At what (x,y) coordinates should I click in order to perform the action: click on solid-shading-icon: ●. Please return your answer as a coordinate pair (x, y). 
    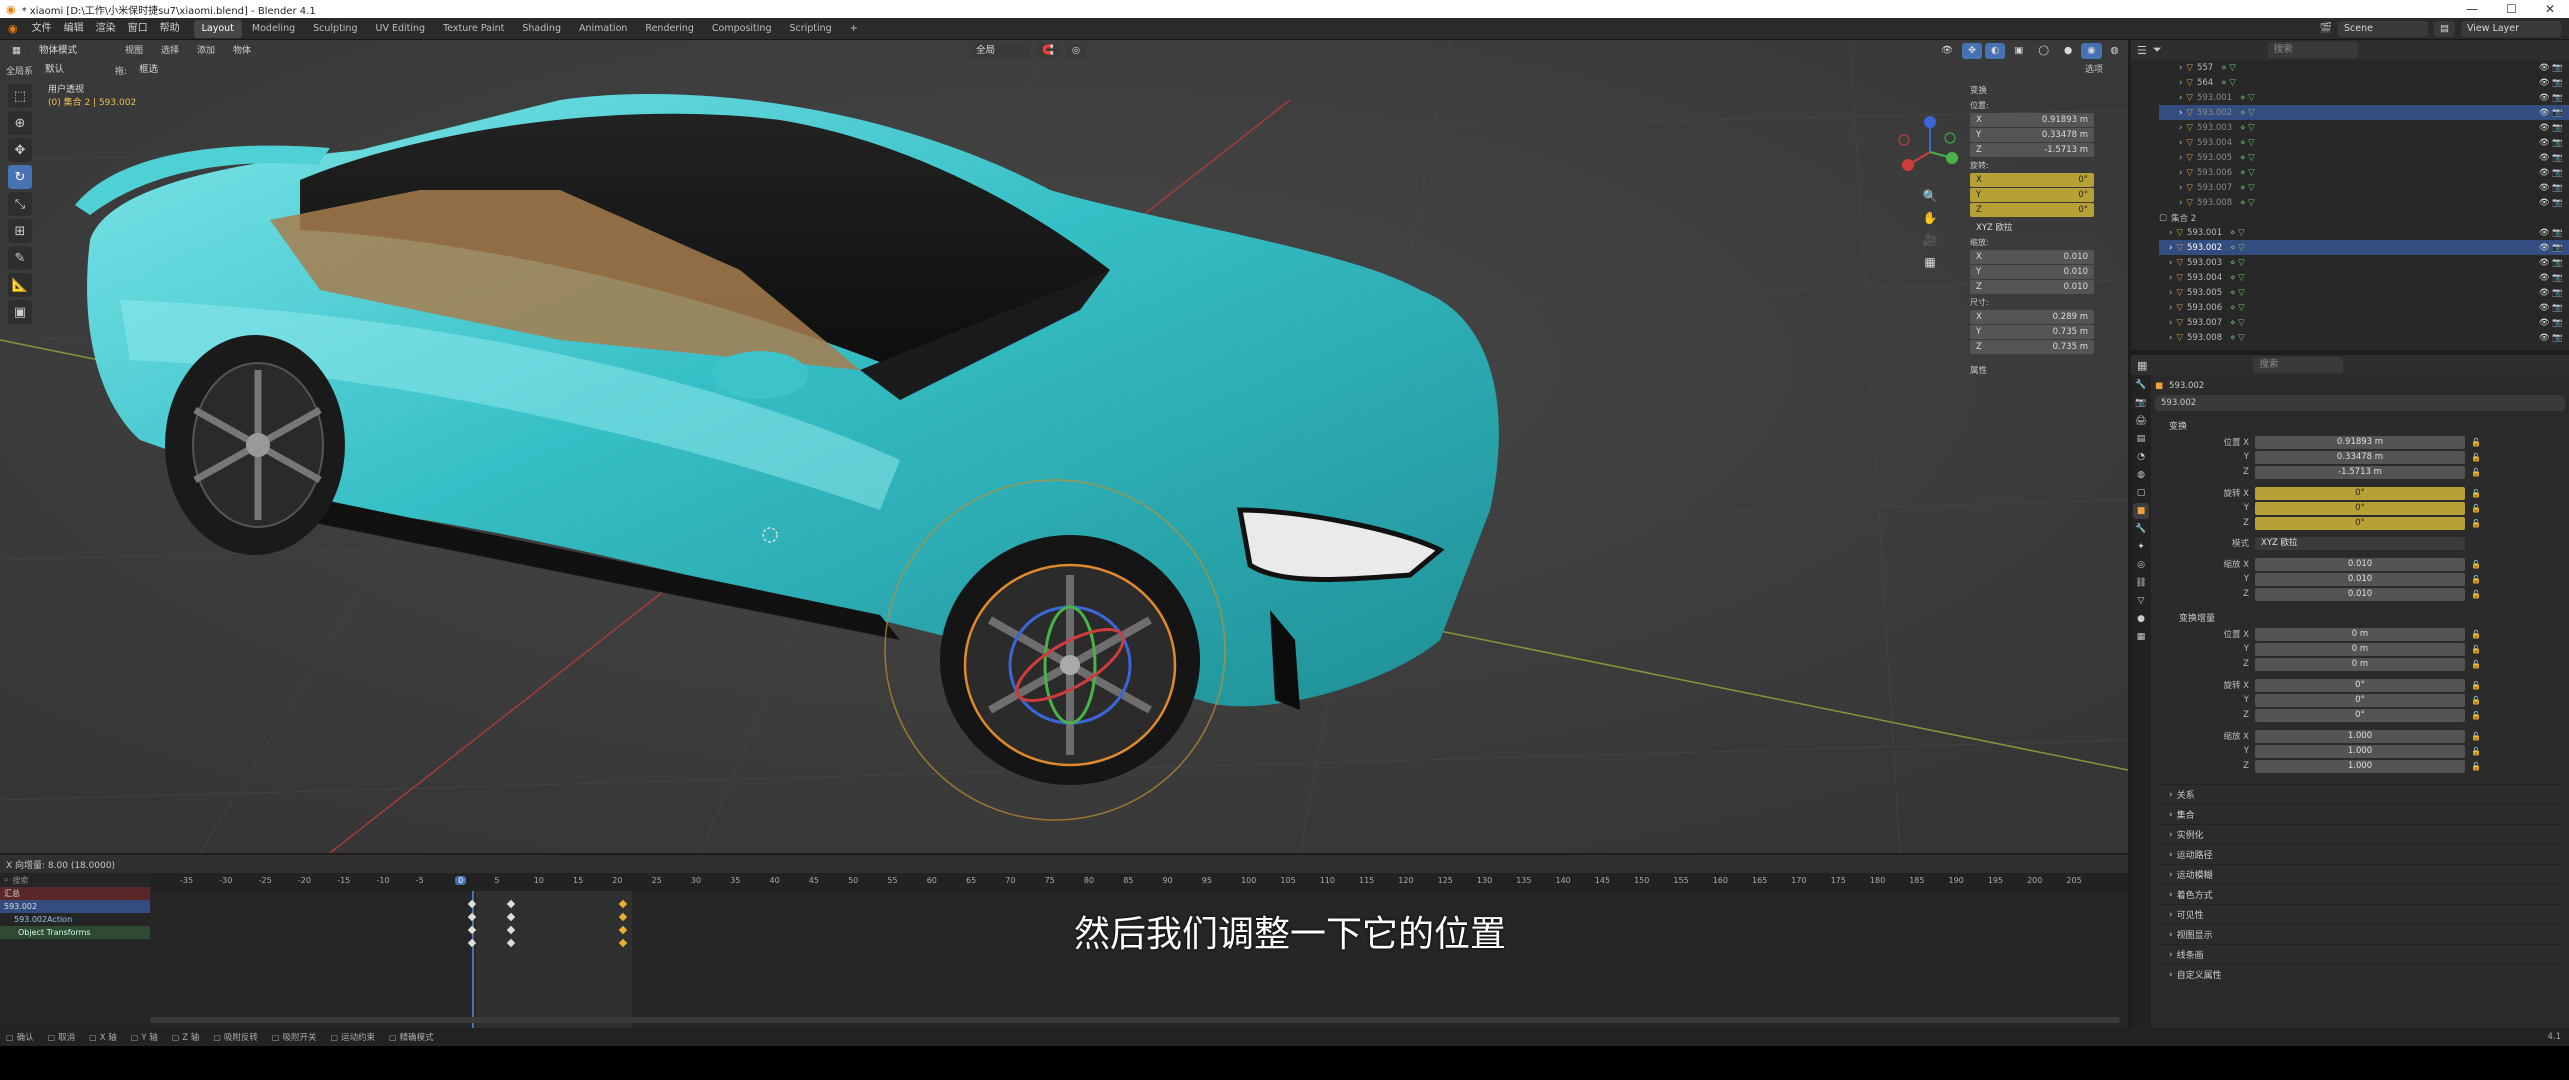
    Looking at the image, I should click on (2068, 51).